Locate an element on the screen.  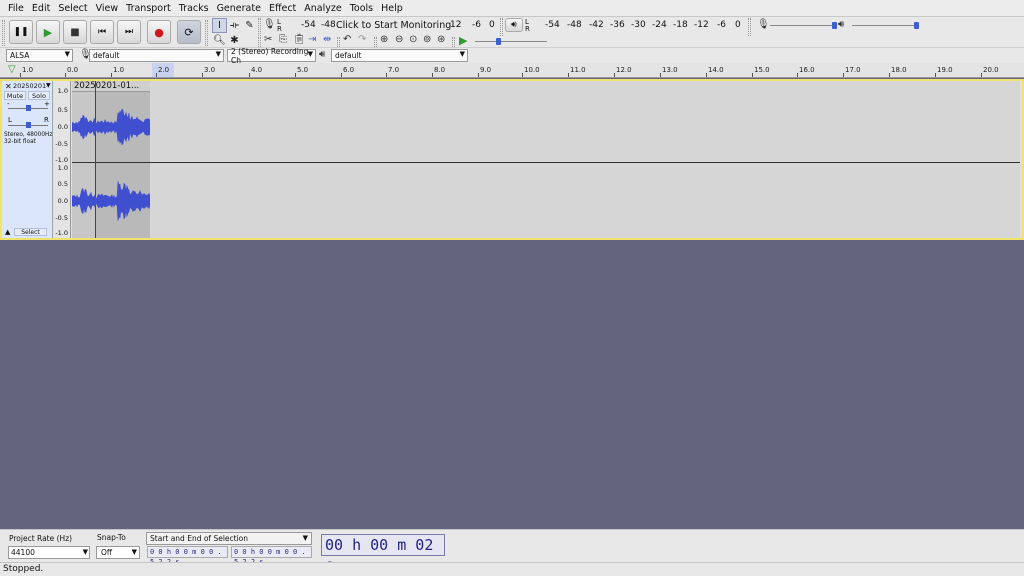
play-meter-tick: -48 is located at coordinates (574, 25).